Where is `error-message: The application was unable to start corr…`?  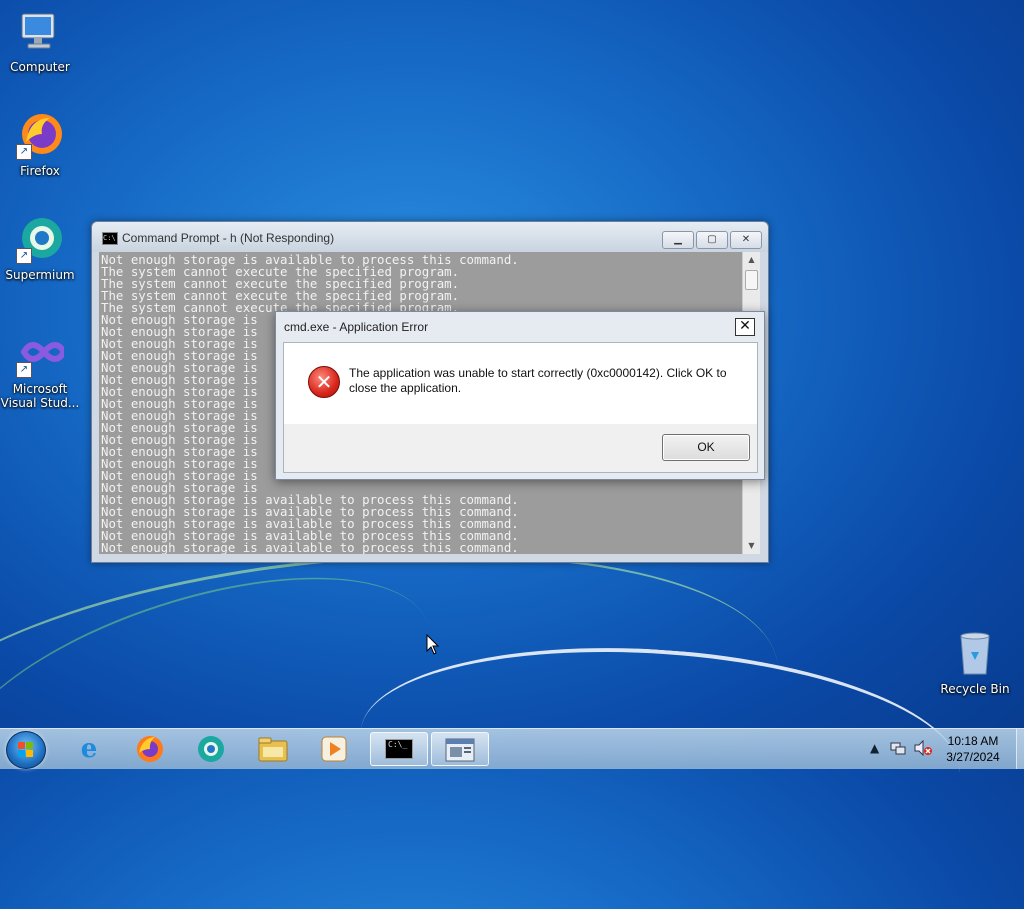 error-message: The application was unable to start corr… is located at coordinates (538, 380).